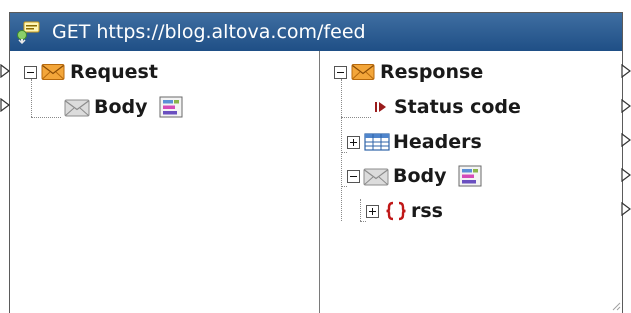 The width and height of the screenshot is (631, 313). I want to click on component-title: GET https://blog.altova.com/feed, so click(209, 32).